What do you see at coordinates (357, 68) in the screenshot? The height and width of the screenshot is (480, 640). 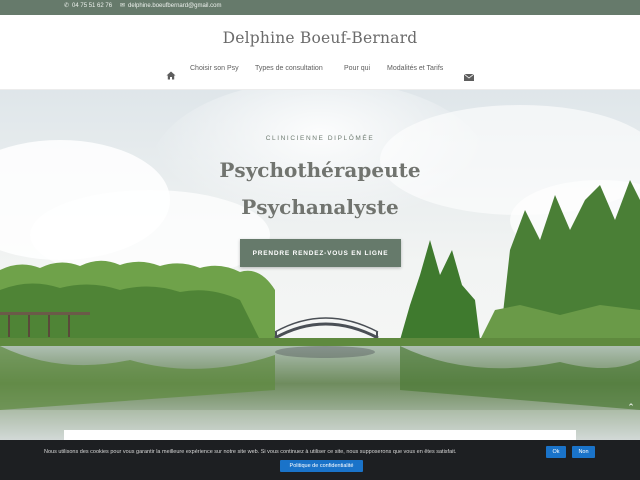 I see `nav-item-pour-qui: Pour qui` at bounding box center [357, 68].